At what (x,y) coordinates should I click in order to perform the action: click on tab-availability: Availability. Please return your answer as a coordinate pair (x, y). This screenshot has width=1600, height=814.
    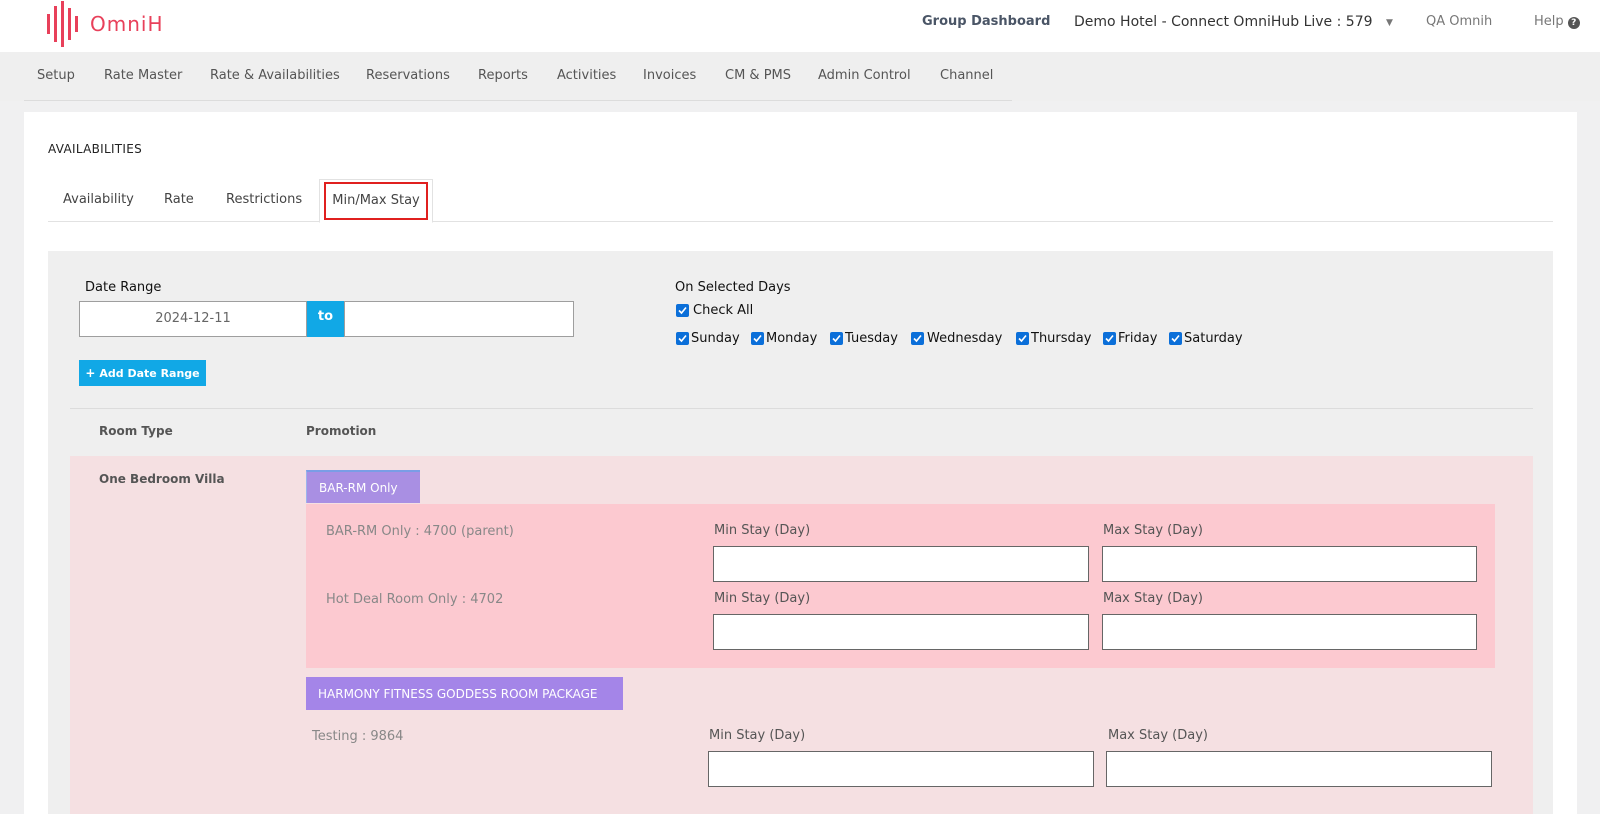
    Looking at the image, I should click on (98, 202).